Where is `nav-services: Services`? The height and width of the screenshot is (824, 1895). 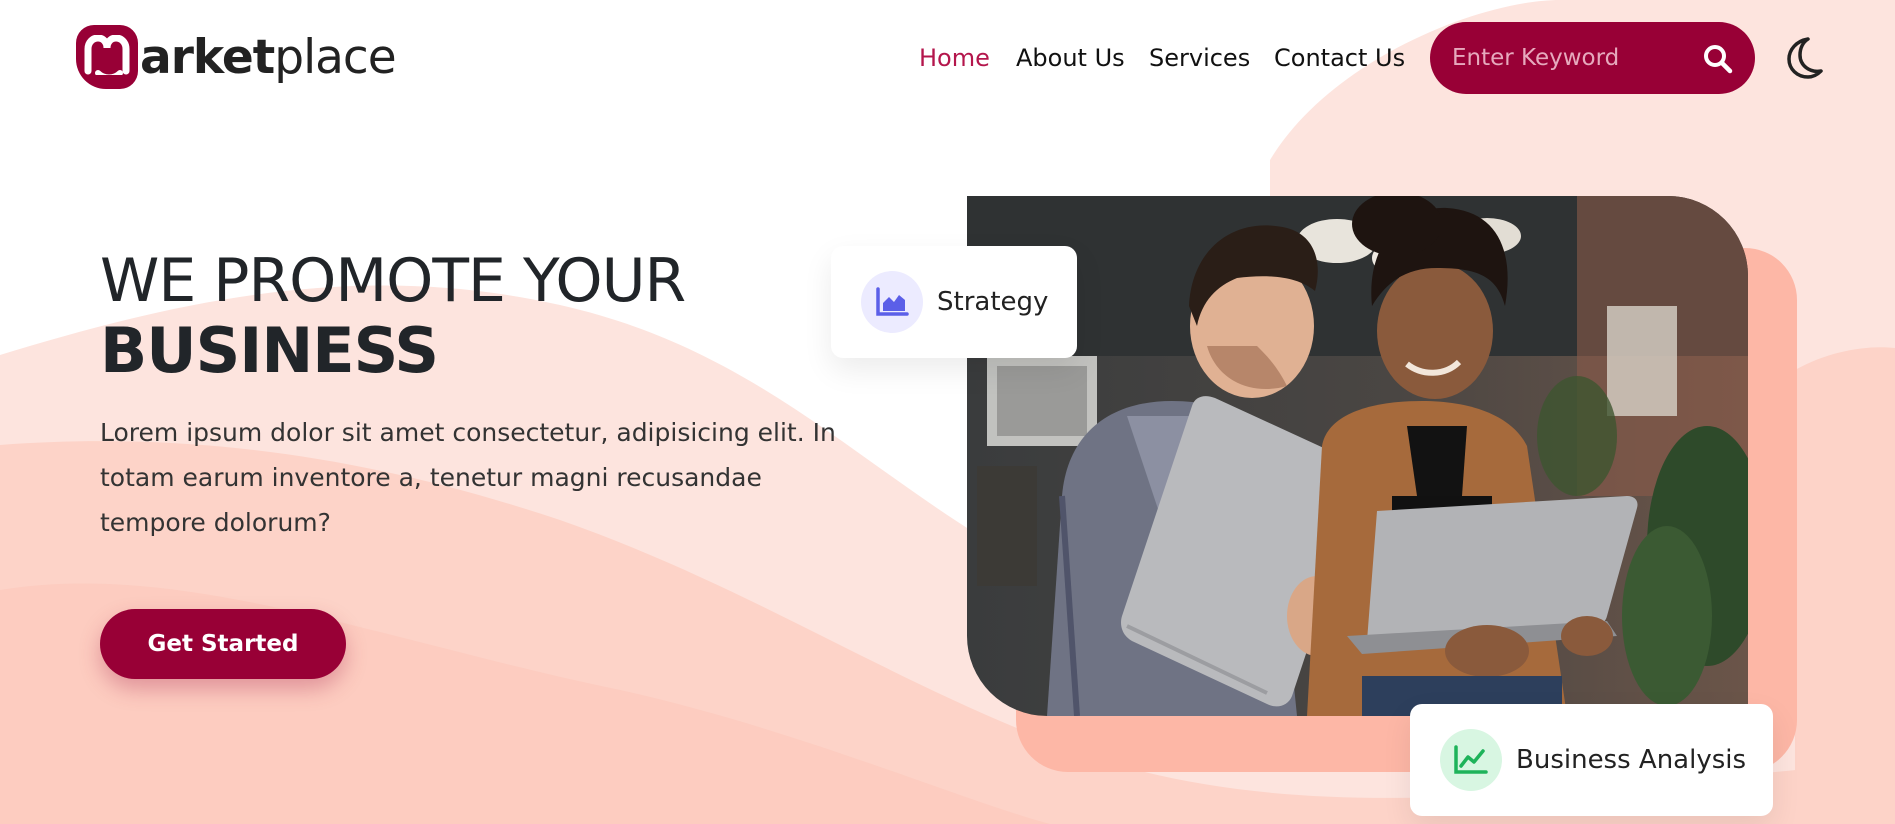
nav-services: Services is located at coordinates (1199, 58).